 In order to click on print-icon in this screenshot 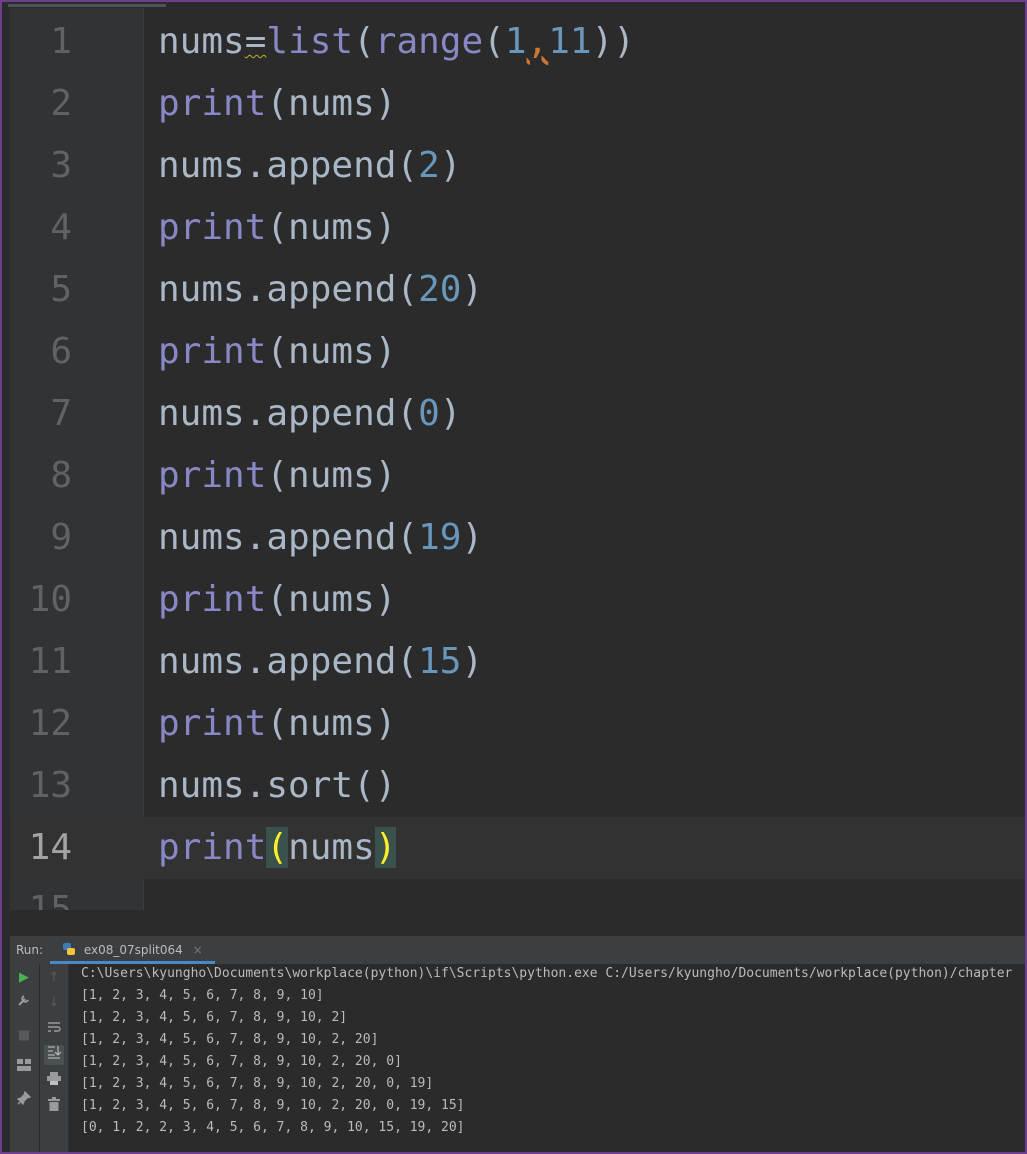, I will do `click(54, 1082)`.